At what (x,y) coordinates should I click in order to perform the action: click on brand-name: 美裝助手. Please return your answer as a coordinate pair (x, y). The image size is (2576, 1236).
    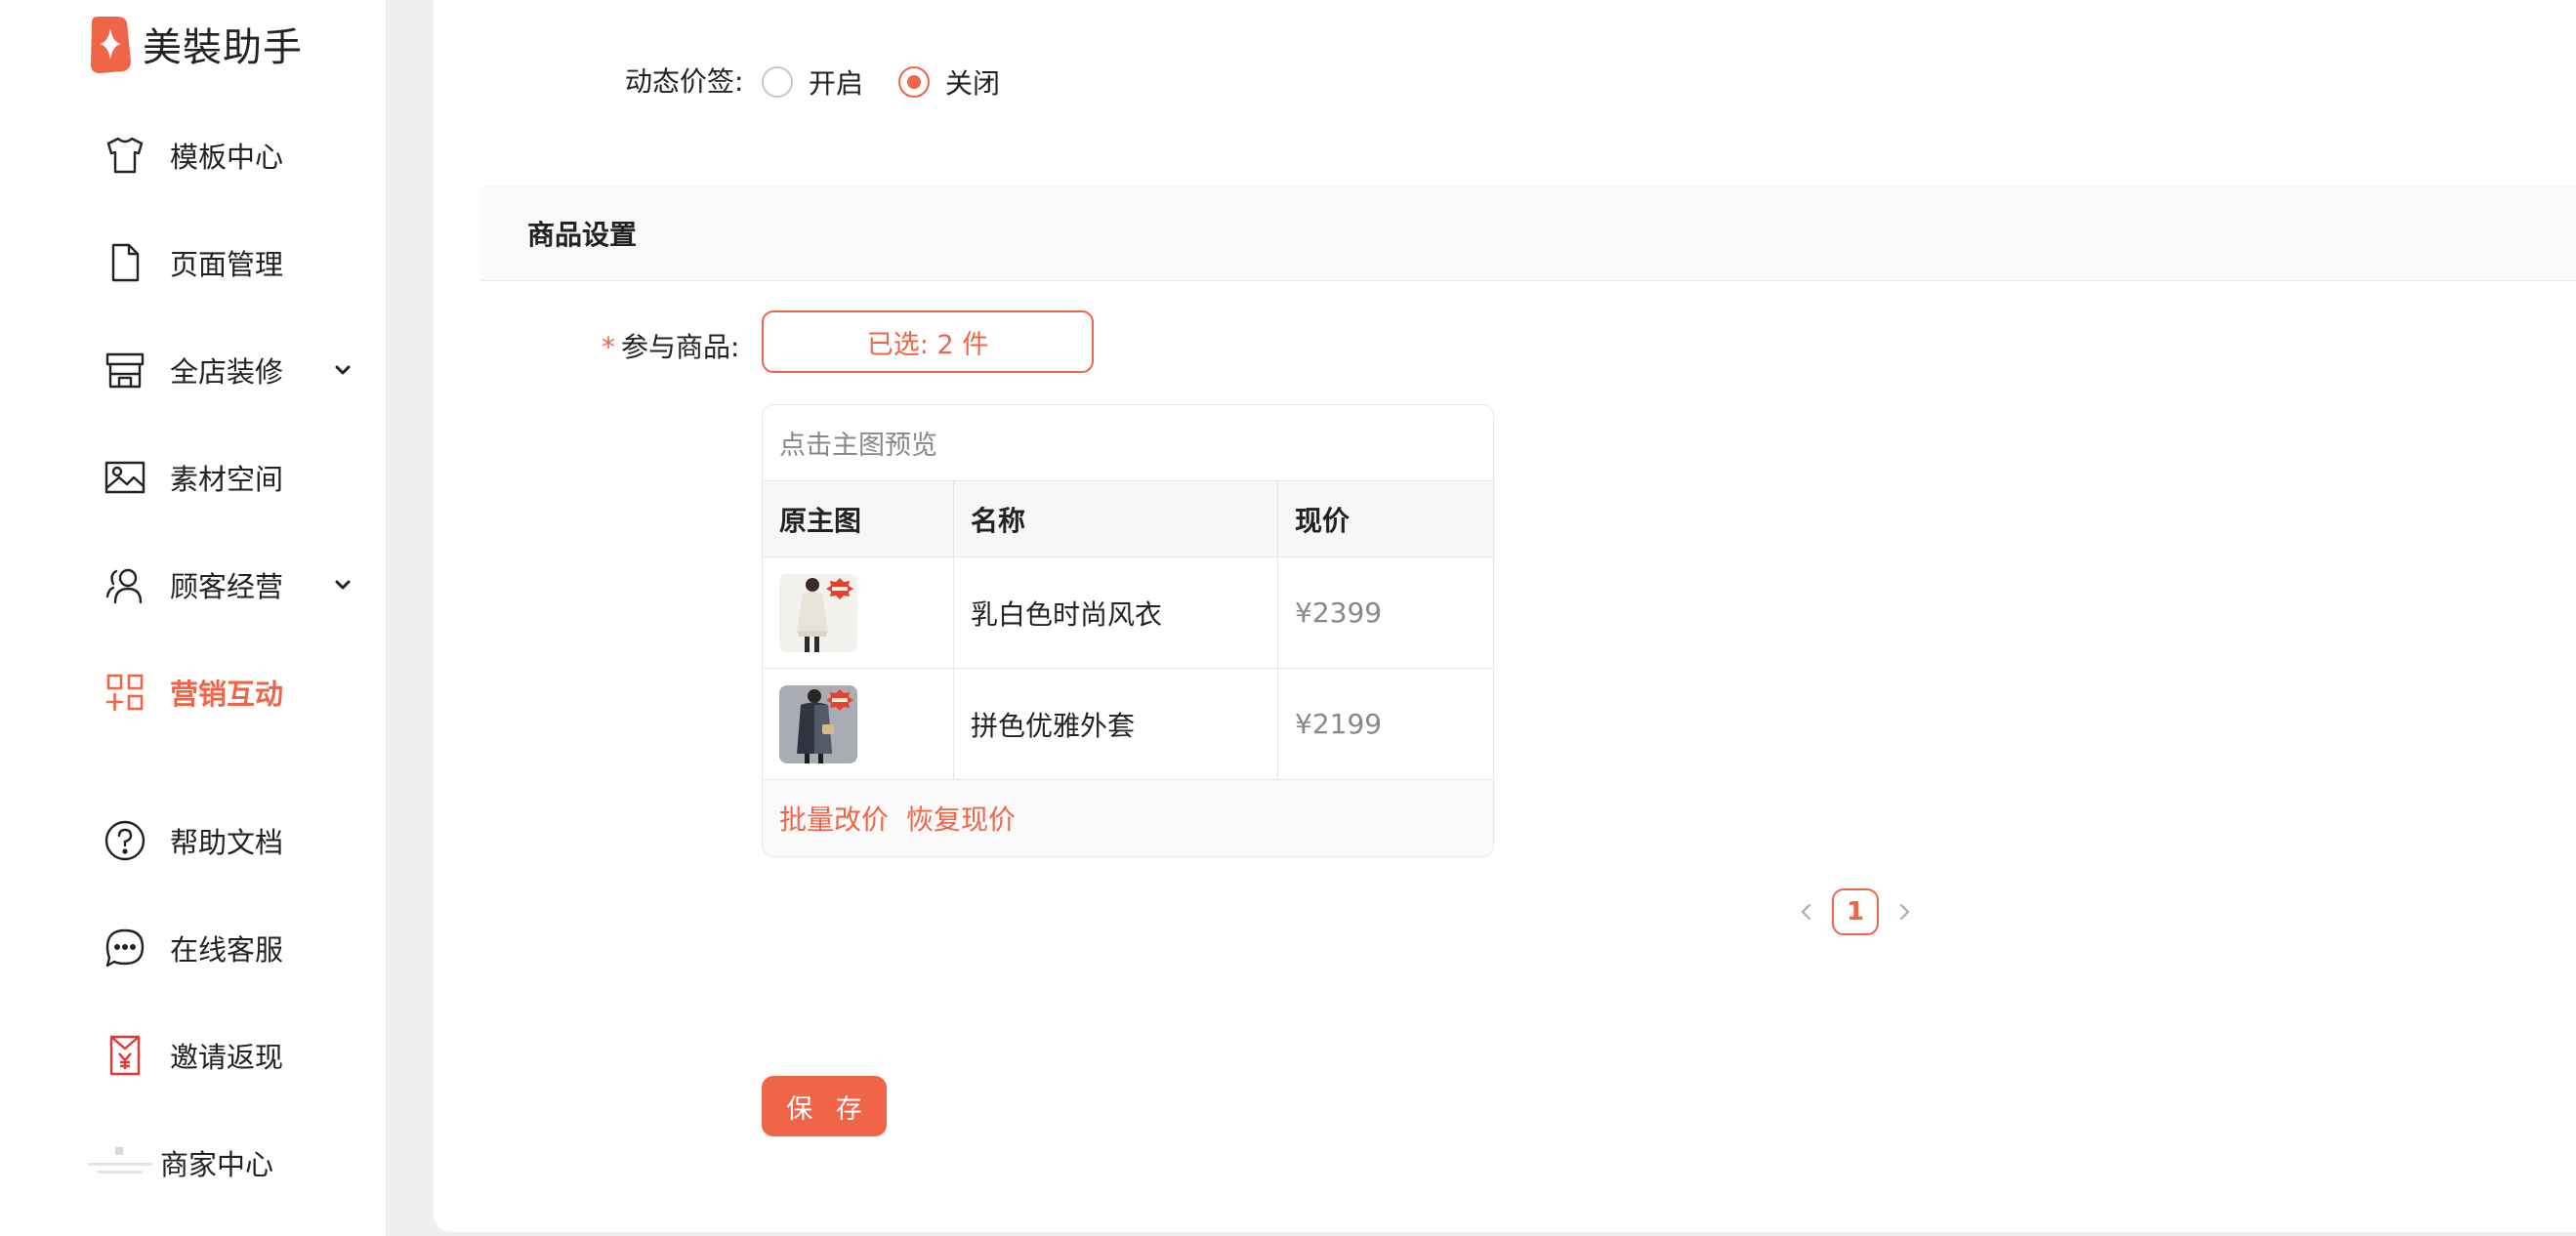
    Looking at the image, I should click on (223, 47).